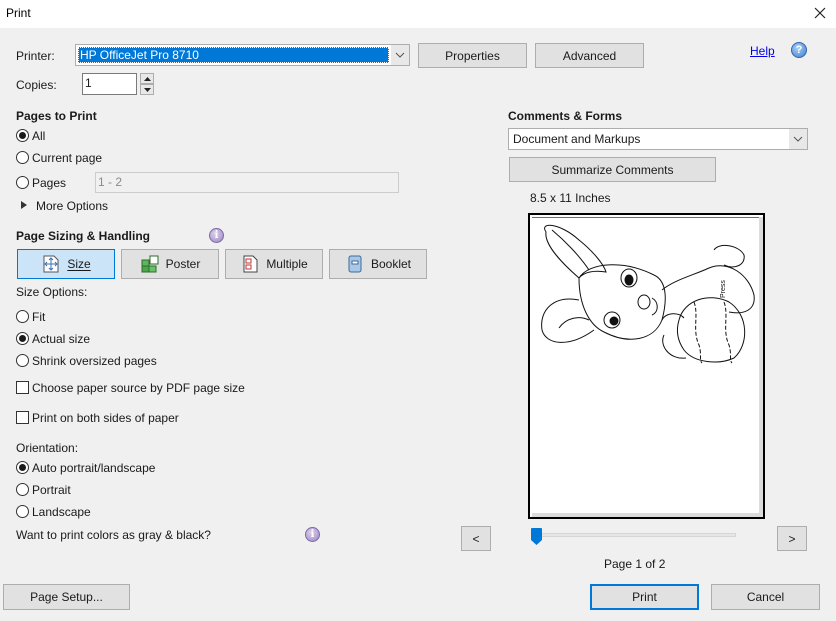 This screenshot has width=836, height=621. What do you see at coordinates (22, 387) in the screenshot?
I see `checkbox-paper-source` at bounding box center [22, 387].